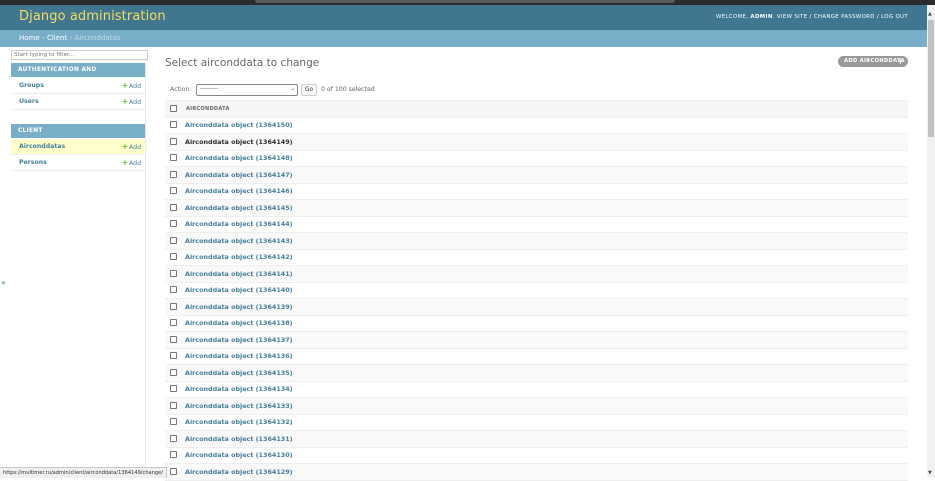 The height and width of the screenshot is (481, 935). I want to click on model-link-groups: Groups, so click(31, 85).